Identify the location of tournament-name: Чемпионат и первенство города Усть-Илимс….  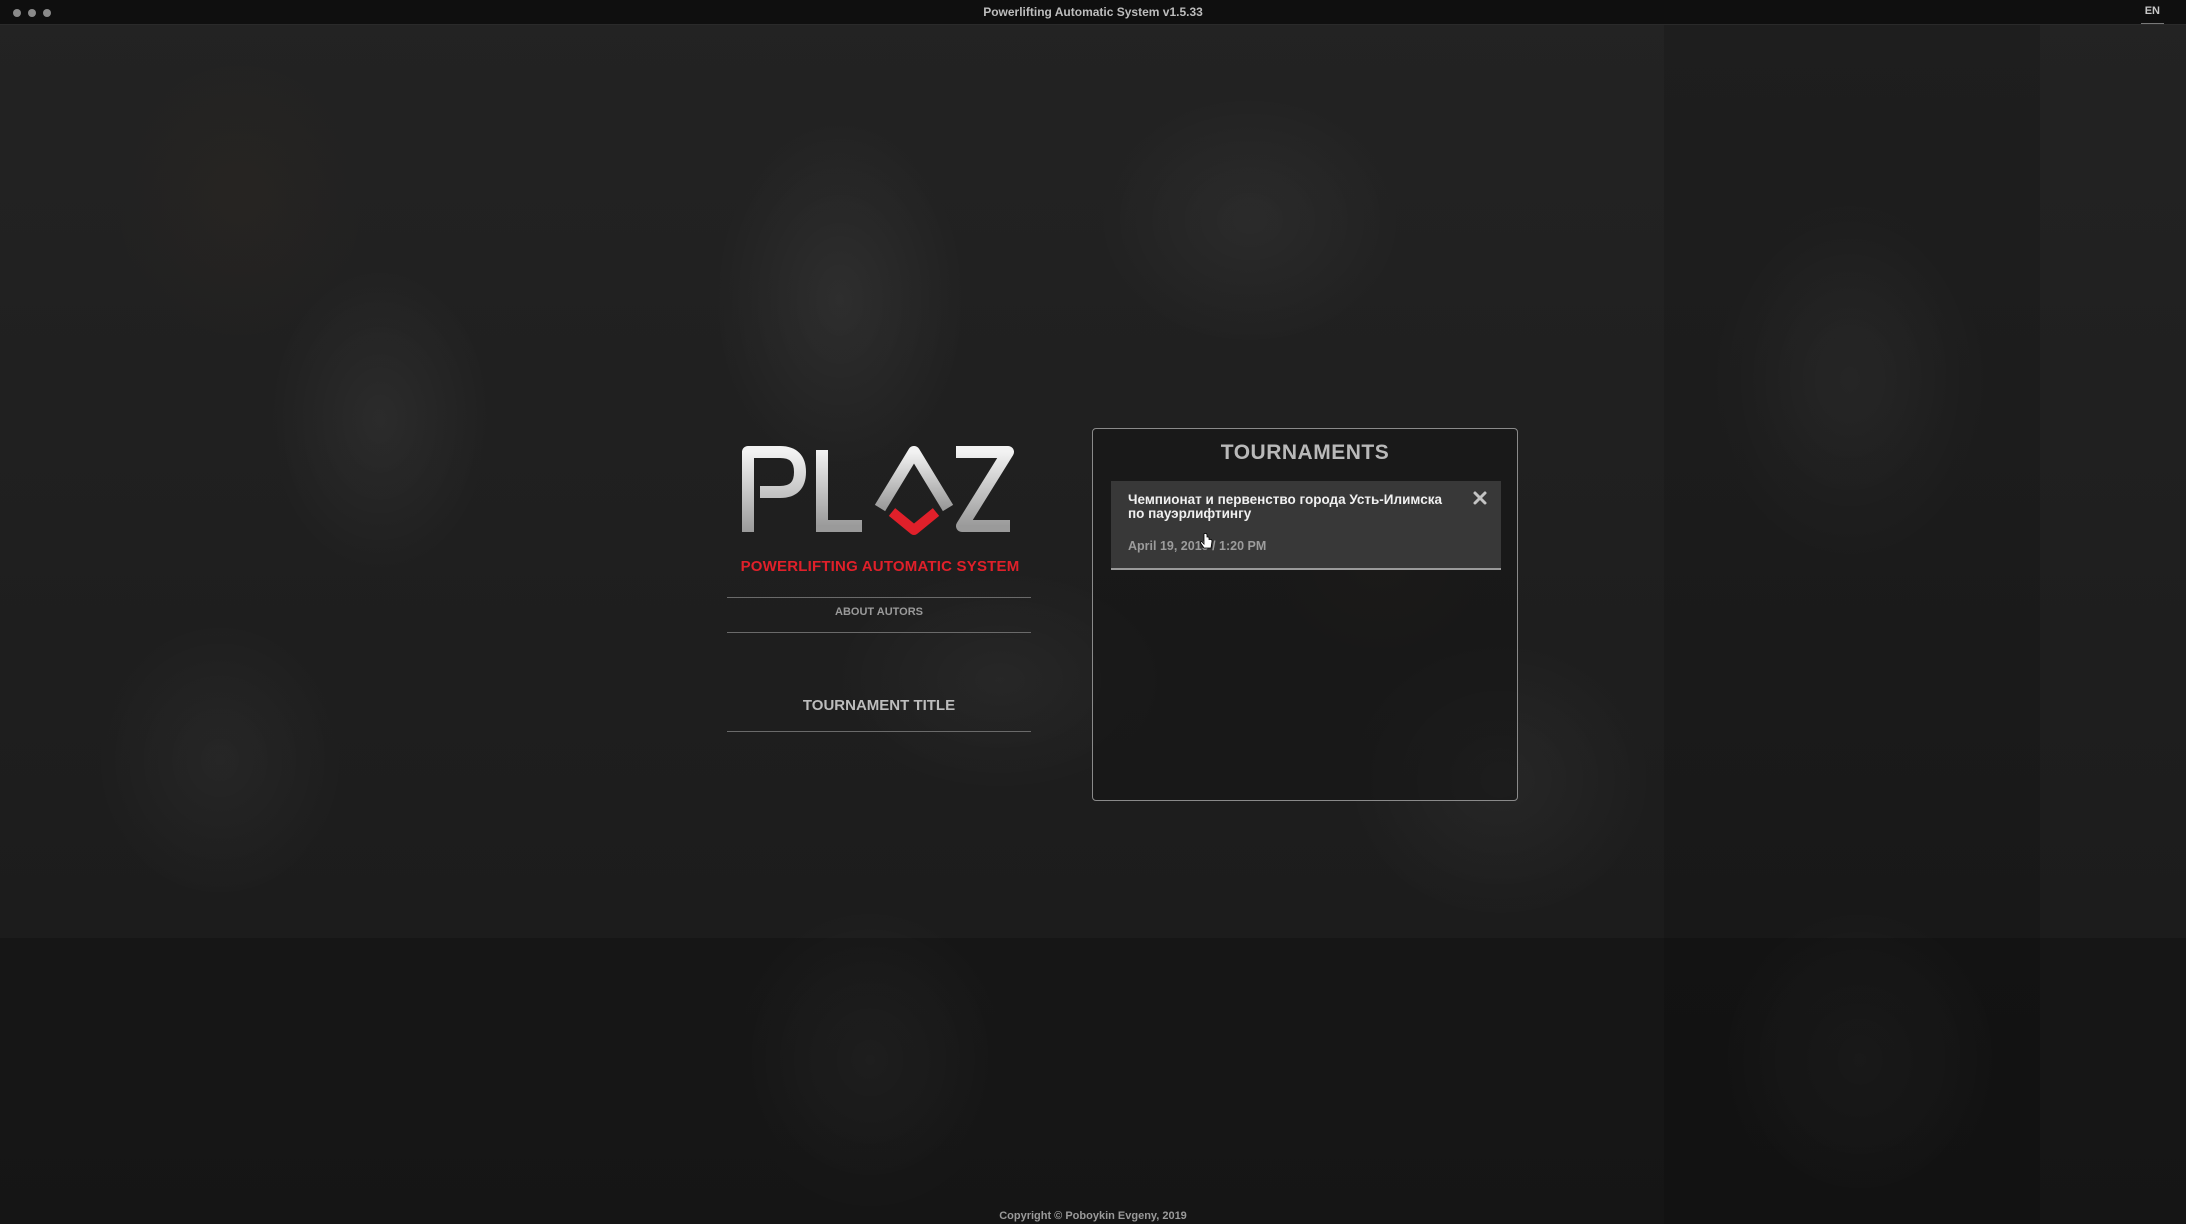
(1285, 506).